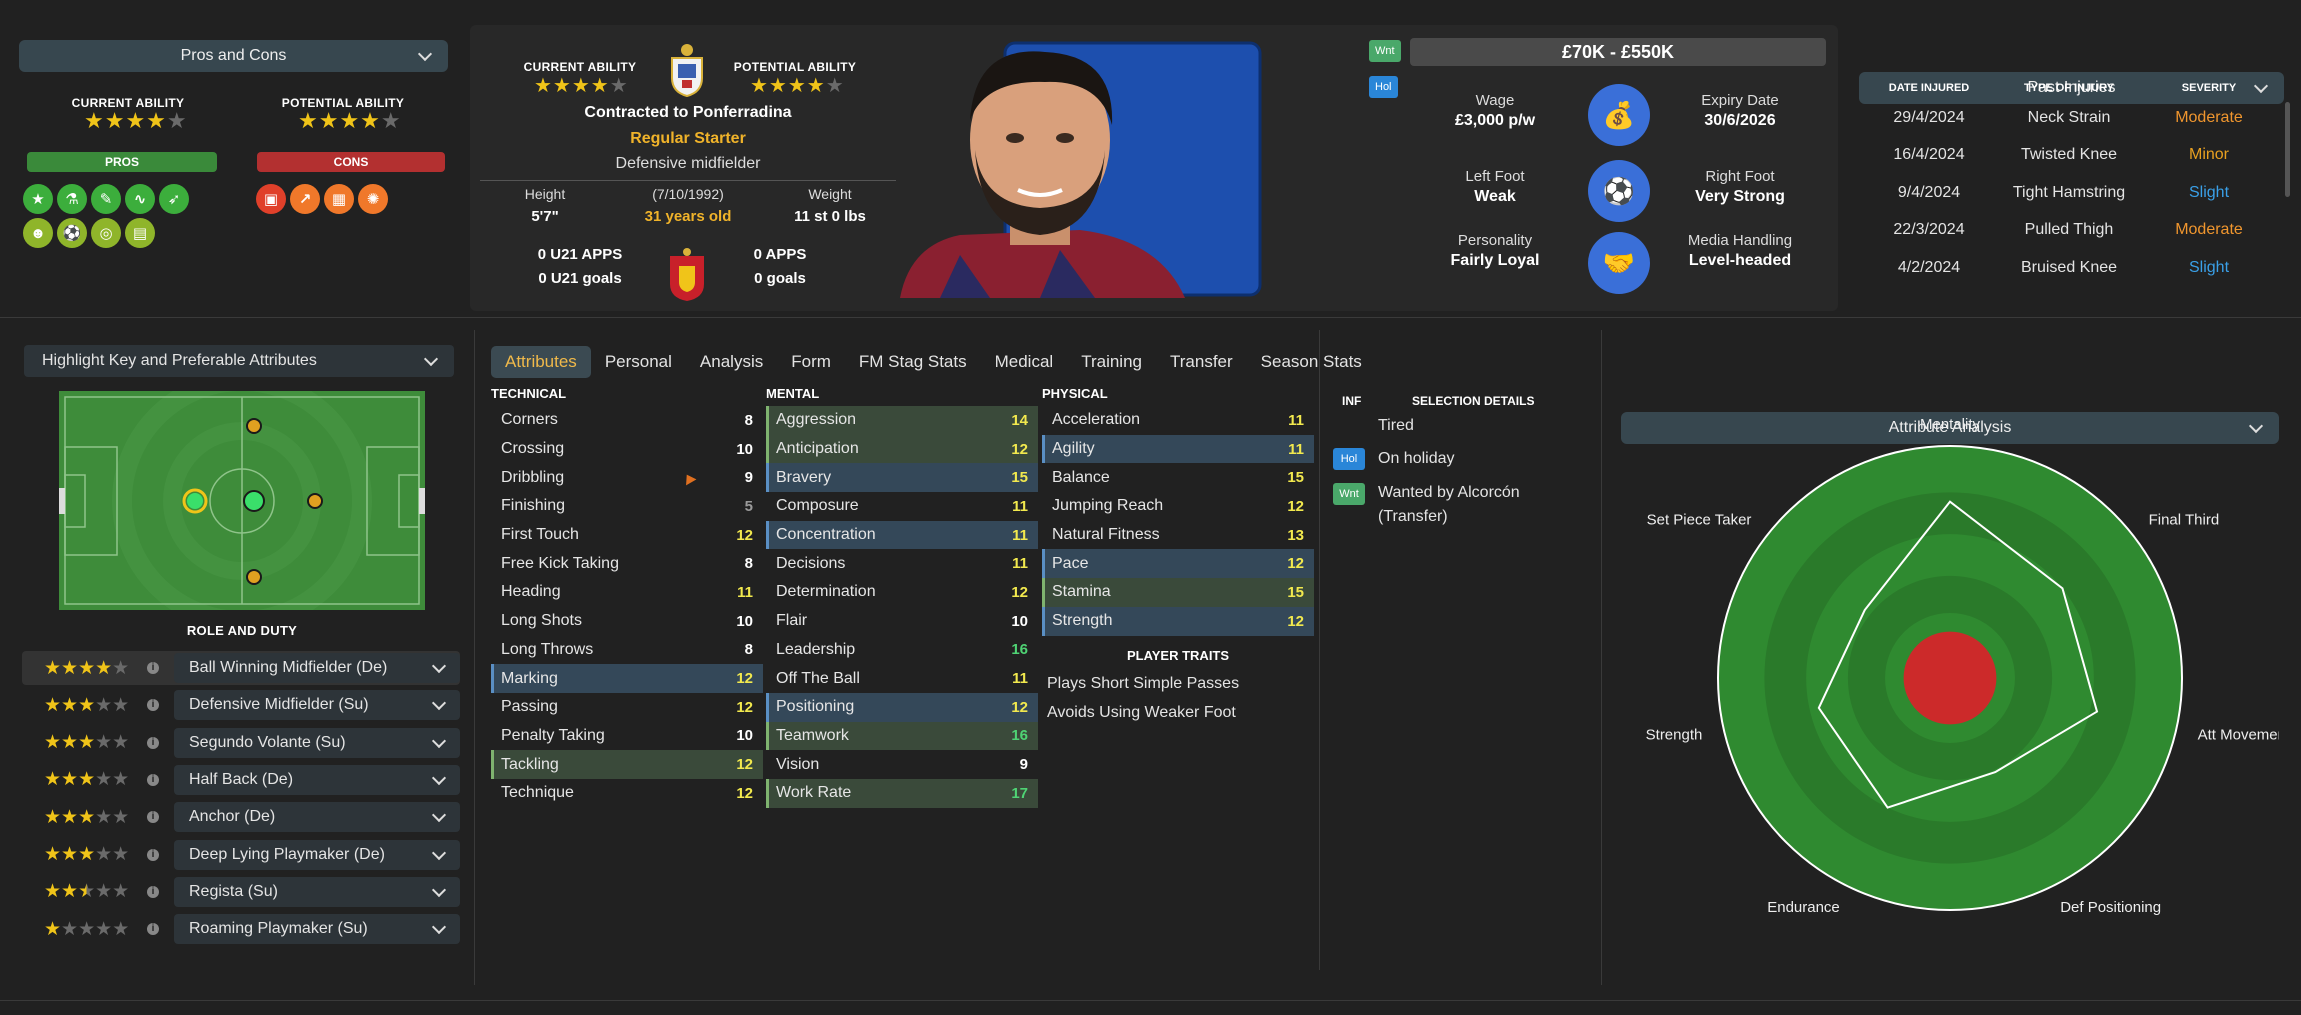 The width and height of the screenshot is (2301, 1015). What do you see at coordinates (541, 362) in the screenshot?
I see `tab-attributes: Attributes` at bounding box center [541, 362].